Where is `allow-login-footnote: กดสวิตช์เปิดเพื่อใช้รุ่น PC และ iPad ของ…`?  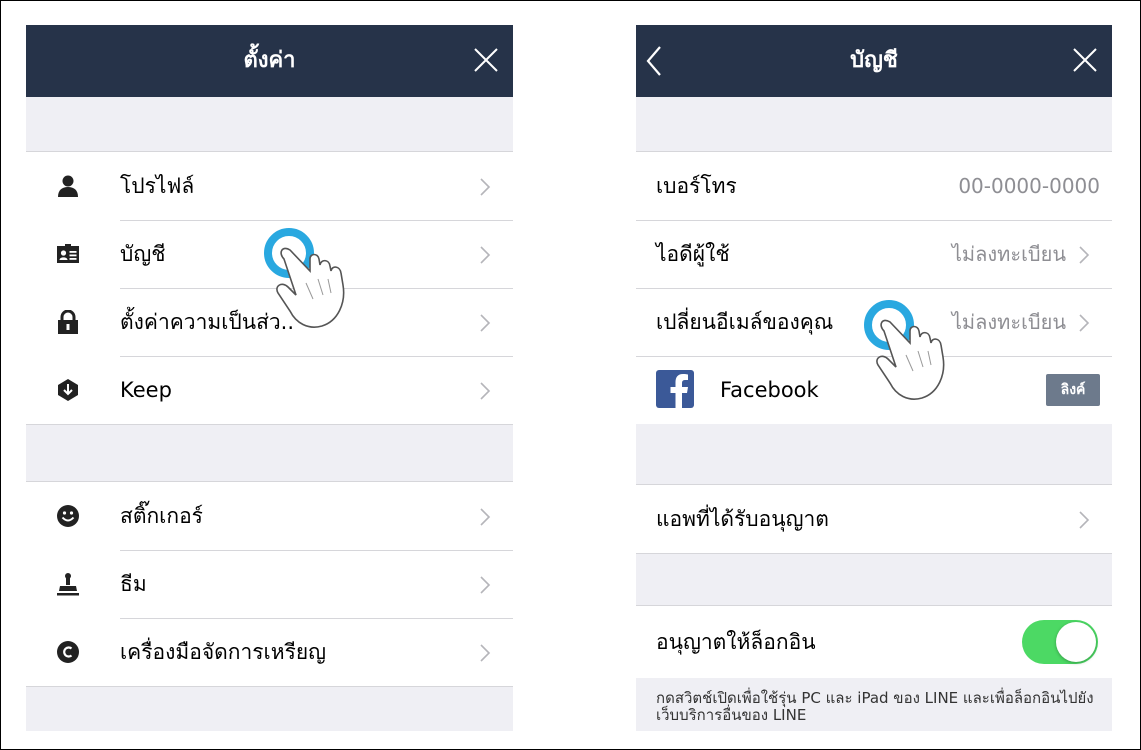
allow-login-footnote: กดสวิตช์เปิดเพื่อใช้รุ่น PC และ iPad ของ… is located at coordinates (875, 706).